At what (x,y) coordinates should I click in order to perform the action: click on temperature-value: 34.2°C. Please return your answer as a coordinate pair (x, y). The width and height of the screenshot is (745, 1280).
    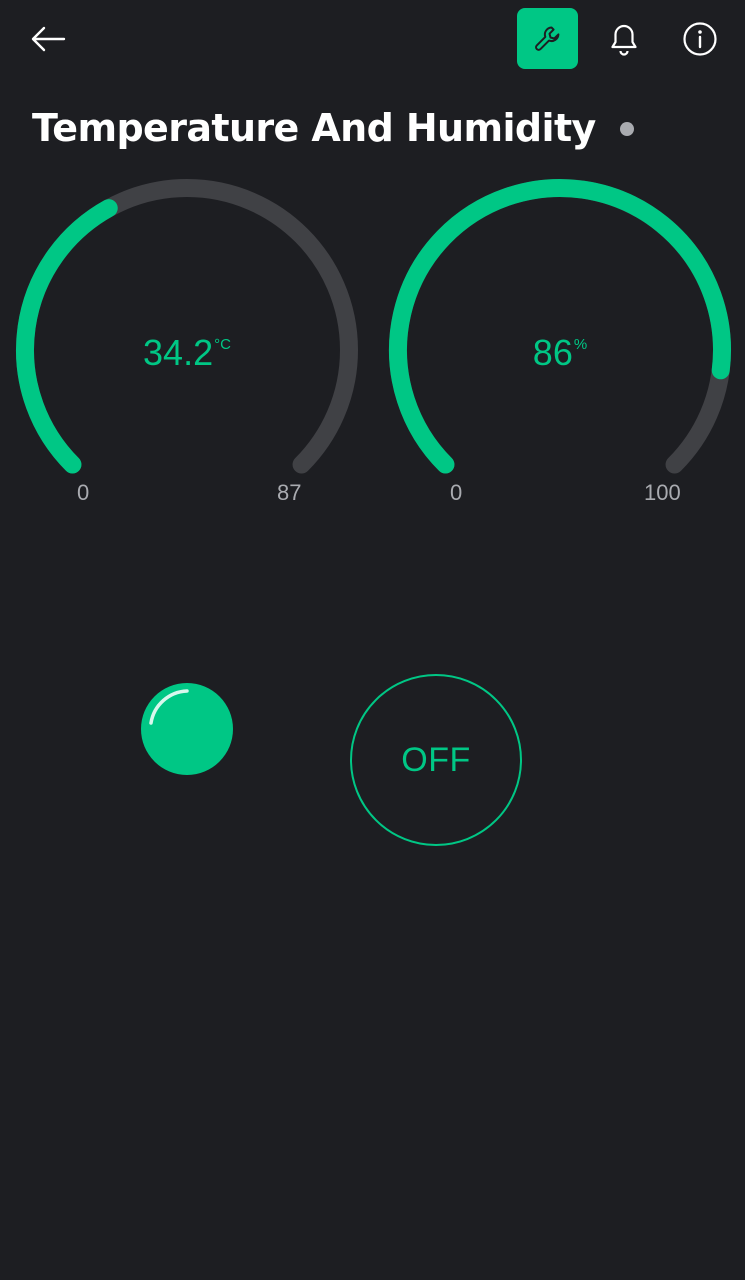
    Looking at the image, I should click on (187, 353).